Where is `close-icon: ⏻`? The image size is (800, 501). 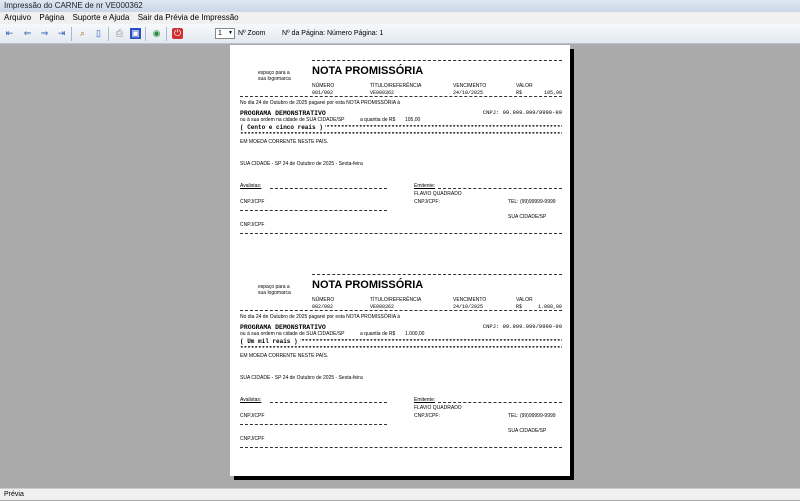
close-icon: ⏻ is located at coordinates (177, 33).